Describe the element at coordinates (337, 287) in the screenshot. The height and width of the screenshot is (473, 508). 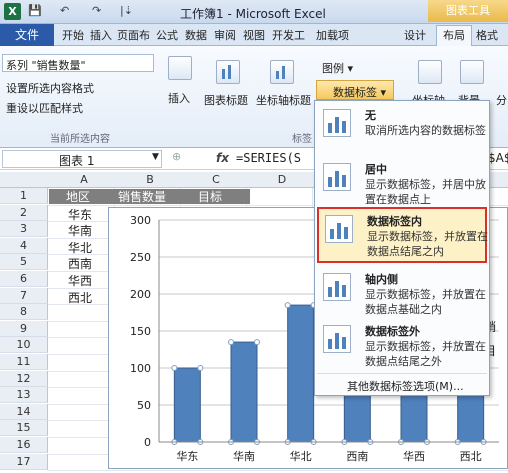
I see `inside-base-labels-icon` at that location.